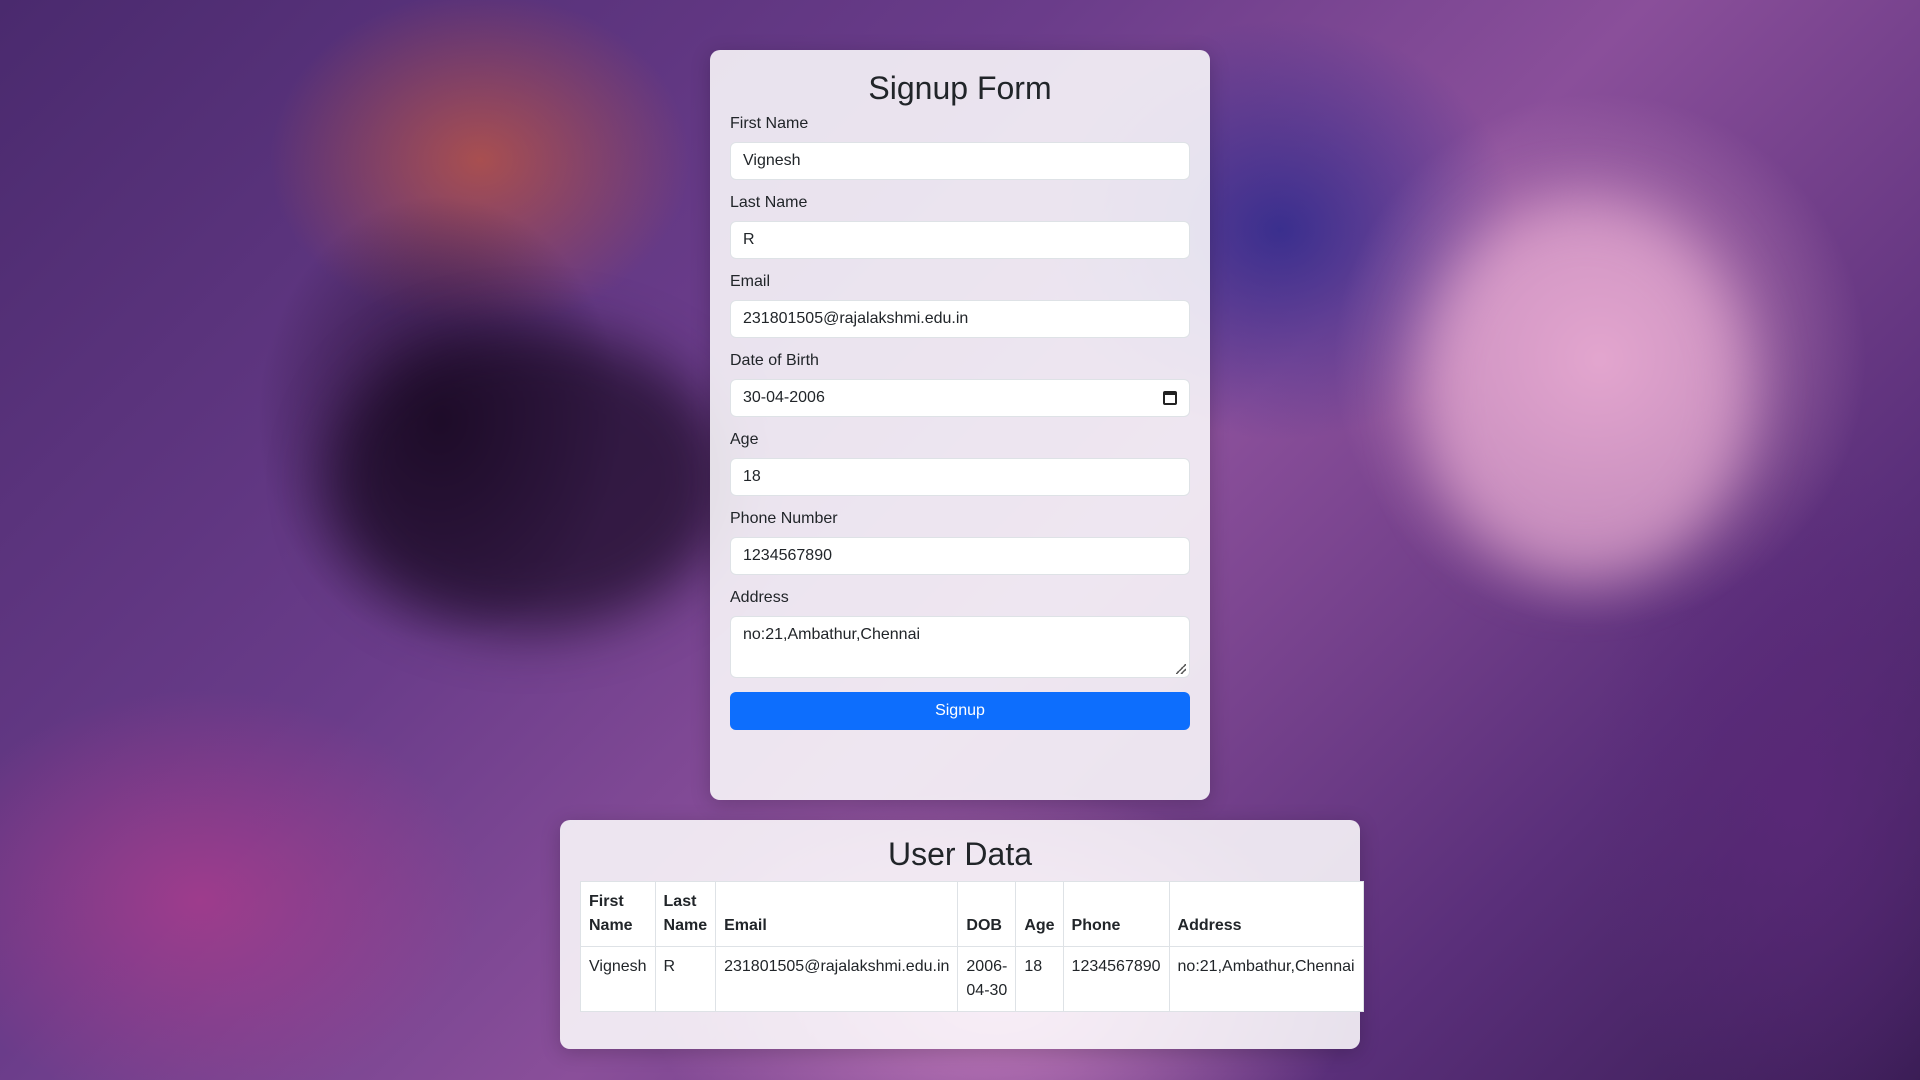 The width and height of the screenshot is (1920, 1080). I want to click on address-textarea: no:21,Ambathur,Chennai, so click(960, 647).